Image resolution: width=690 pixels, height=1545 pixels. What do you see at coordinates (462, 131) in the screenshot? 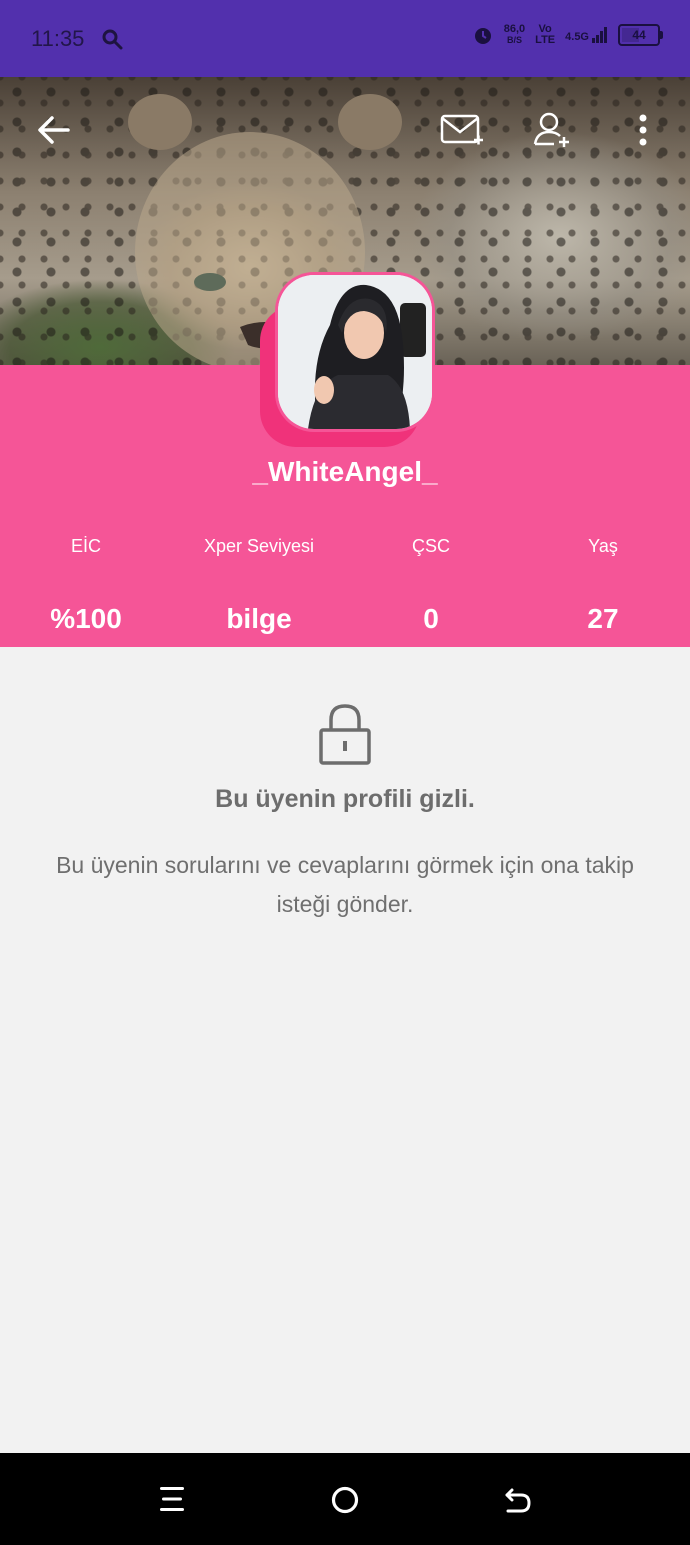
I see `message-add-icon` at bounding box center [462, 131].